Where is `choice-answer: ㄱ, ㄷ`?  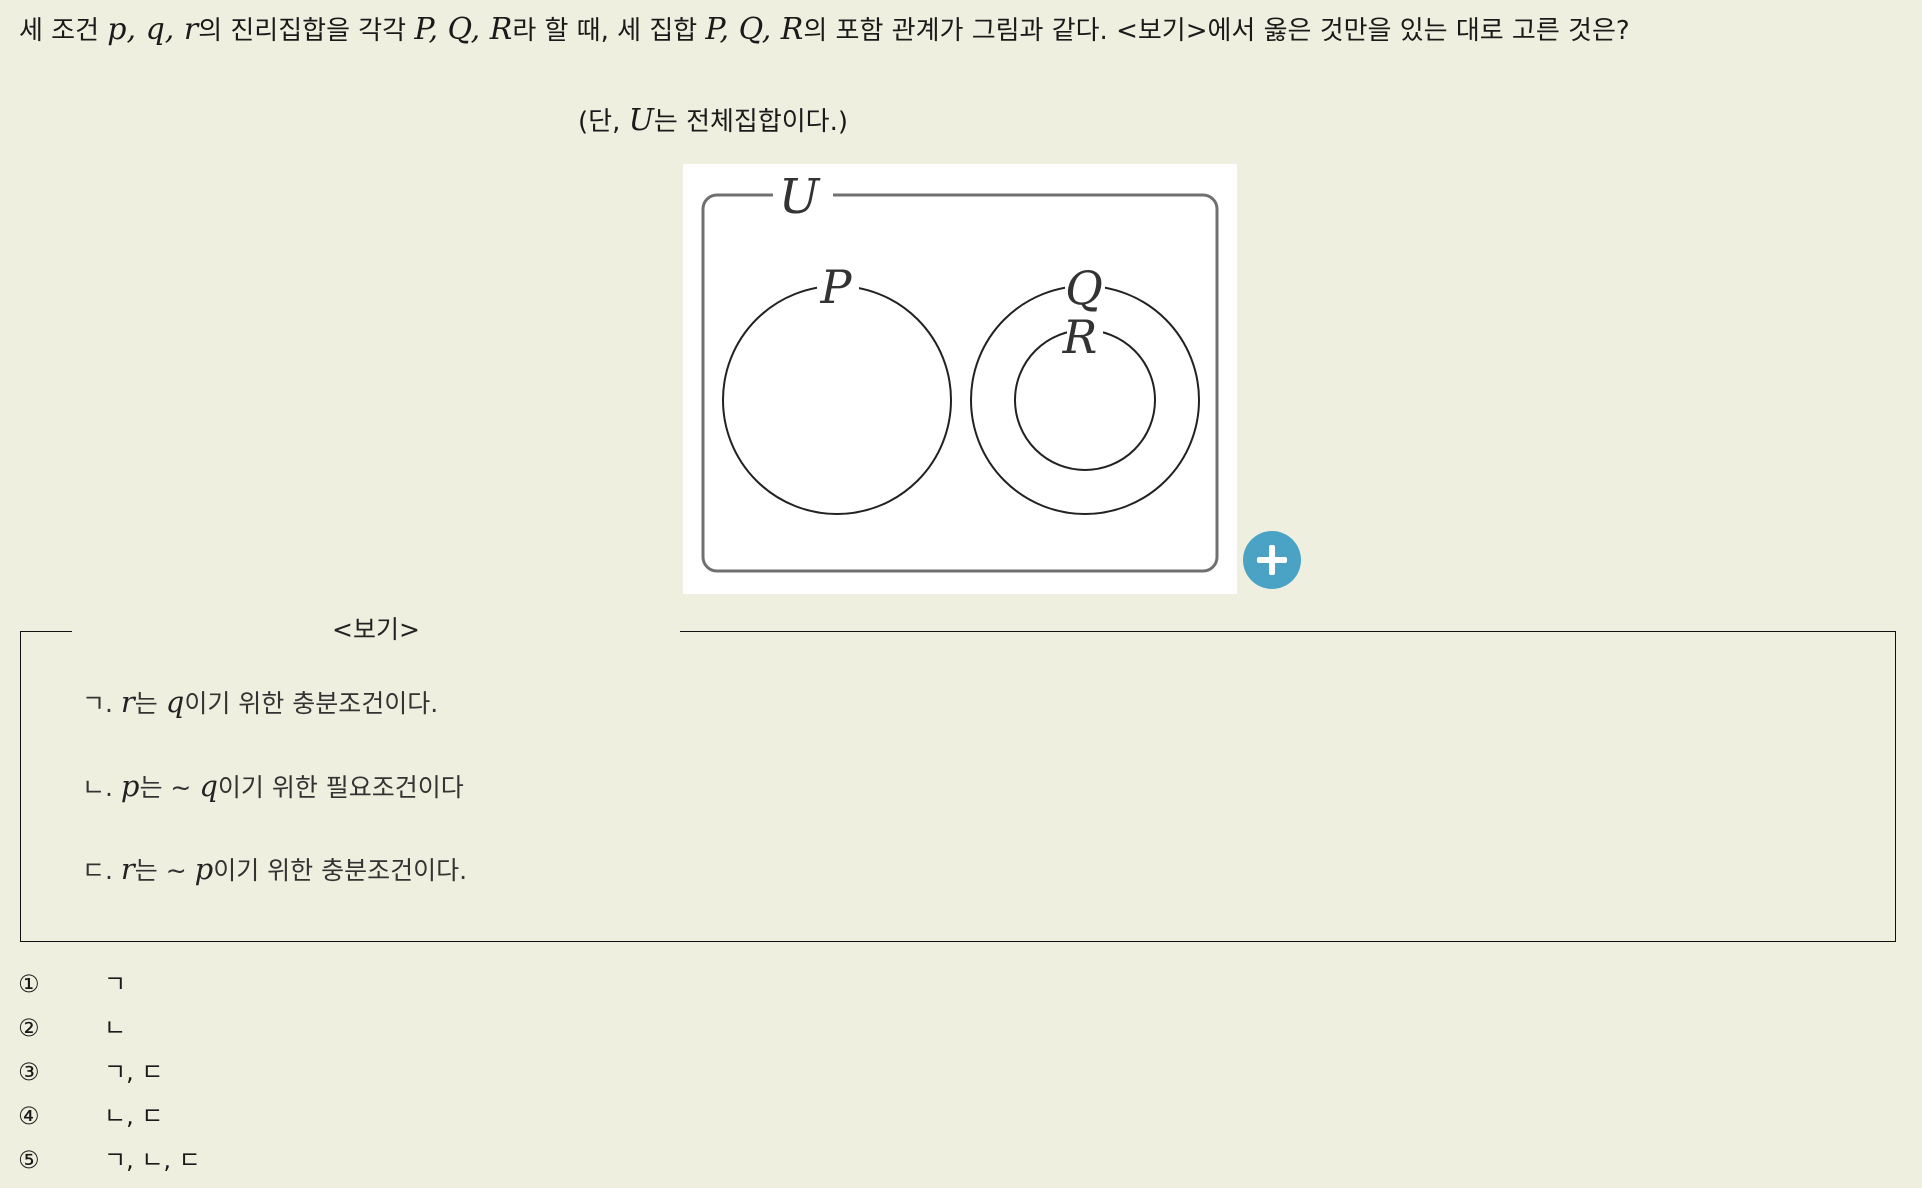
choice-answer: ㄱ, ㄷ is located at coordinates (134, 1072).